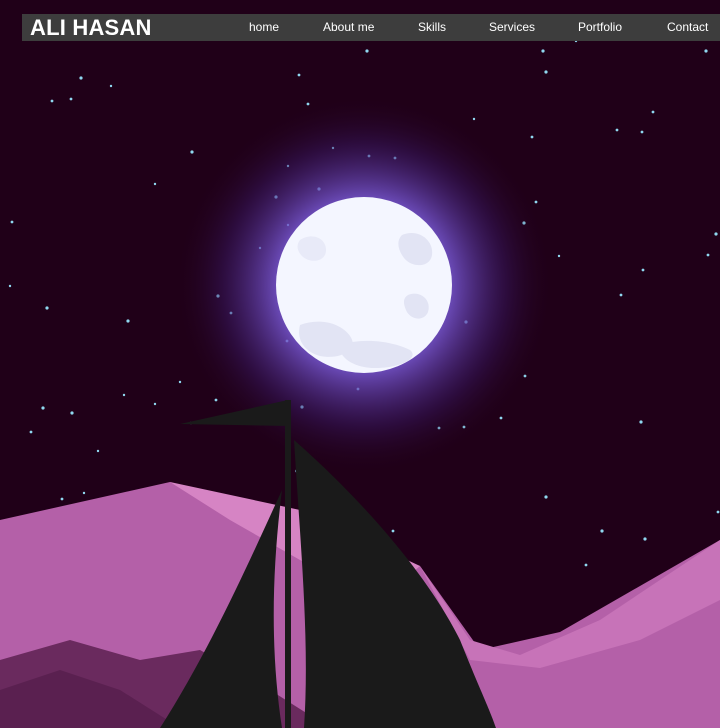 This screenshot has width=720, height=728. What do you see at coordinates (687, 27) in the screenshot?
I see `nav-link-contact: Contact` at bounding box center [687, 27].